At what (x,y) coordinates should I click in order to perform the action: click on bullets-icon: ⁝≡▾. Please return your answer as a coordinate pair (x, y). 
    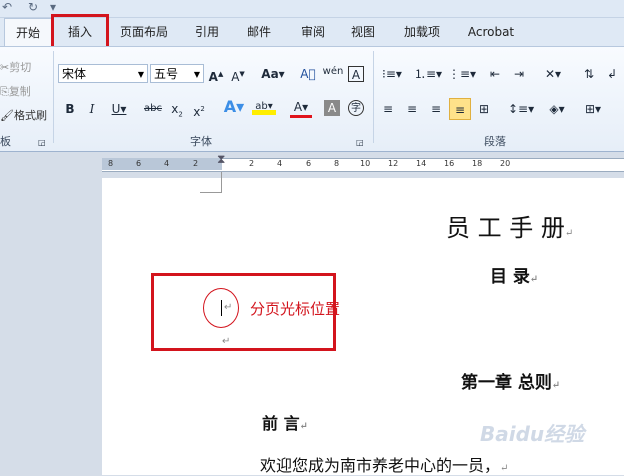
    Looking at the image, I should click on (392, 74).